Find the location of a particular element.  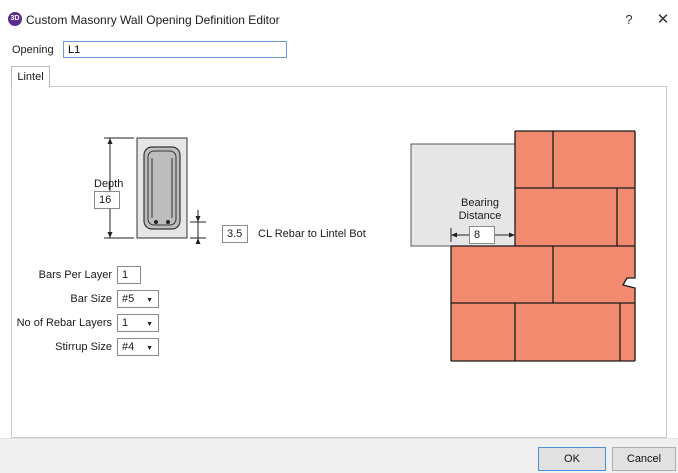

ok-button: OK is located at coordinates (572, 459).